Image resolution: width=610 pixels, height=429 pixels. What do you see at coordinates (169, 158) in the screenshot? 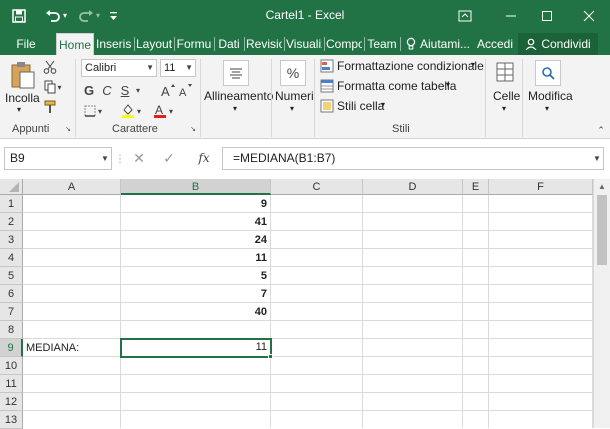
I see `enter-check-icon: ✓` at bounding box center [169, 158].